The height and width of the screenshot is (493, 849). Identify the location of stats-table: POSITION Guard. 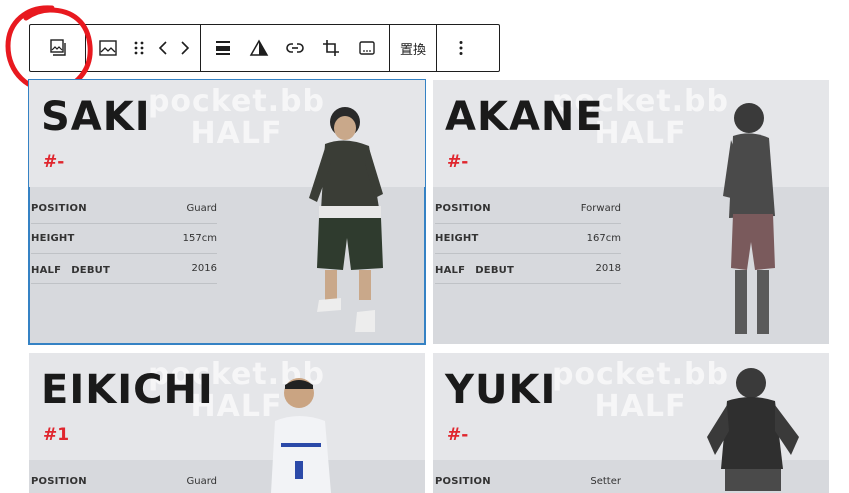
(124, 480).